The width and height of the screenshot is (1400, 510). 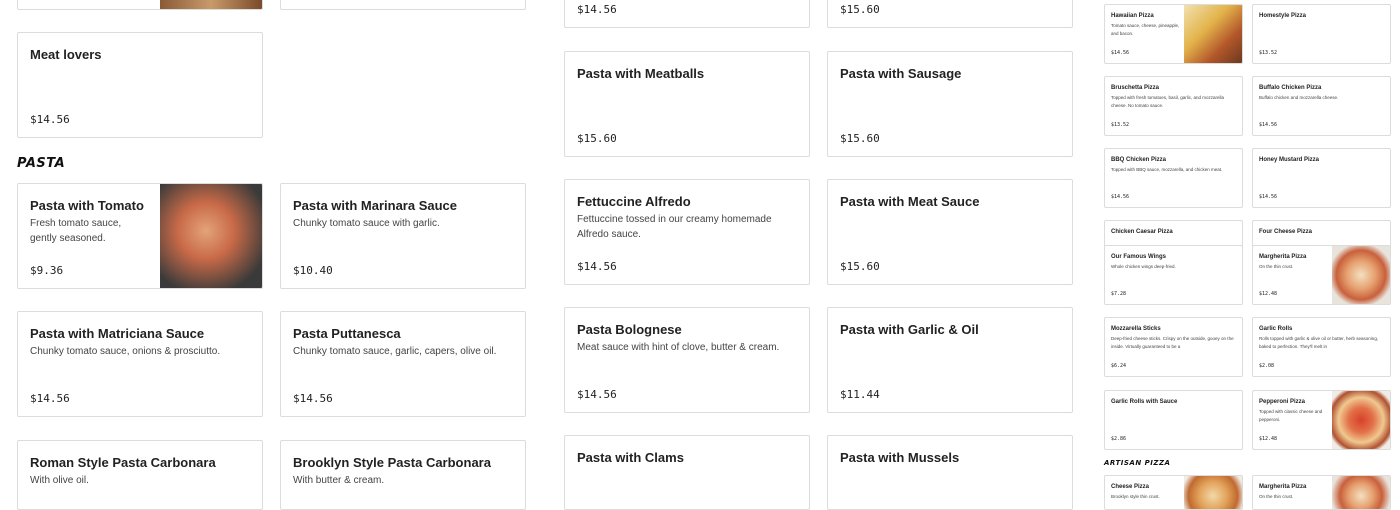 What do you see at coordinates (687, 14) in the screenshot?
I see `menu-item-card: $14.56` at bounding box center [687, 14].